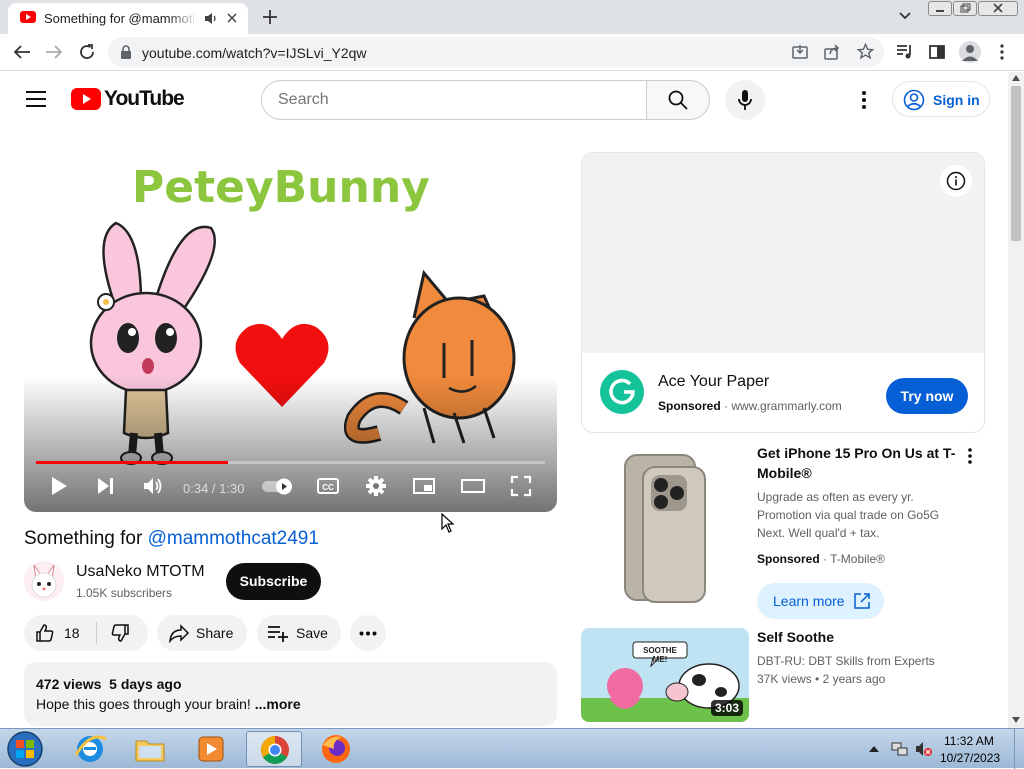  What do you see at coordinates (665, 527) in the screenshot?
I see `iphone-ad-thumbnail` at bounding box center [665, 527].